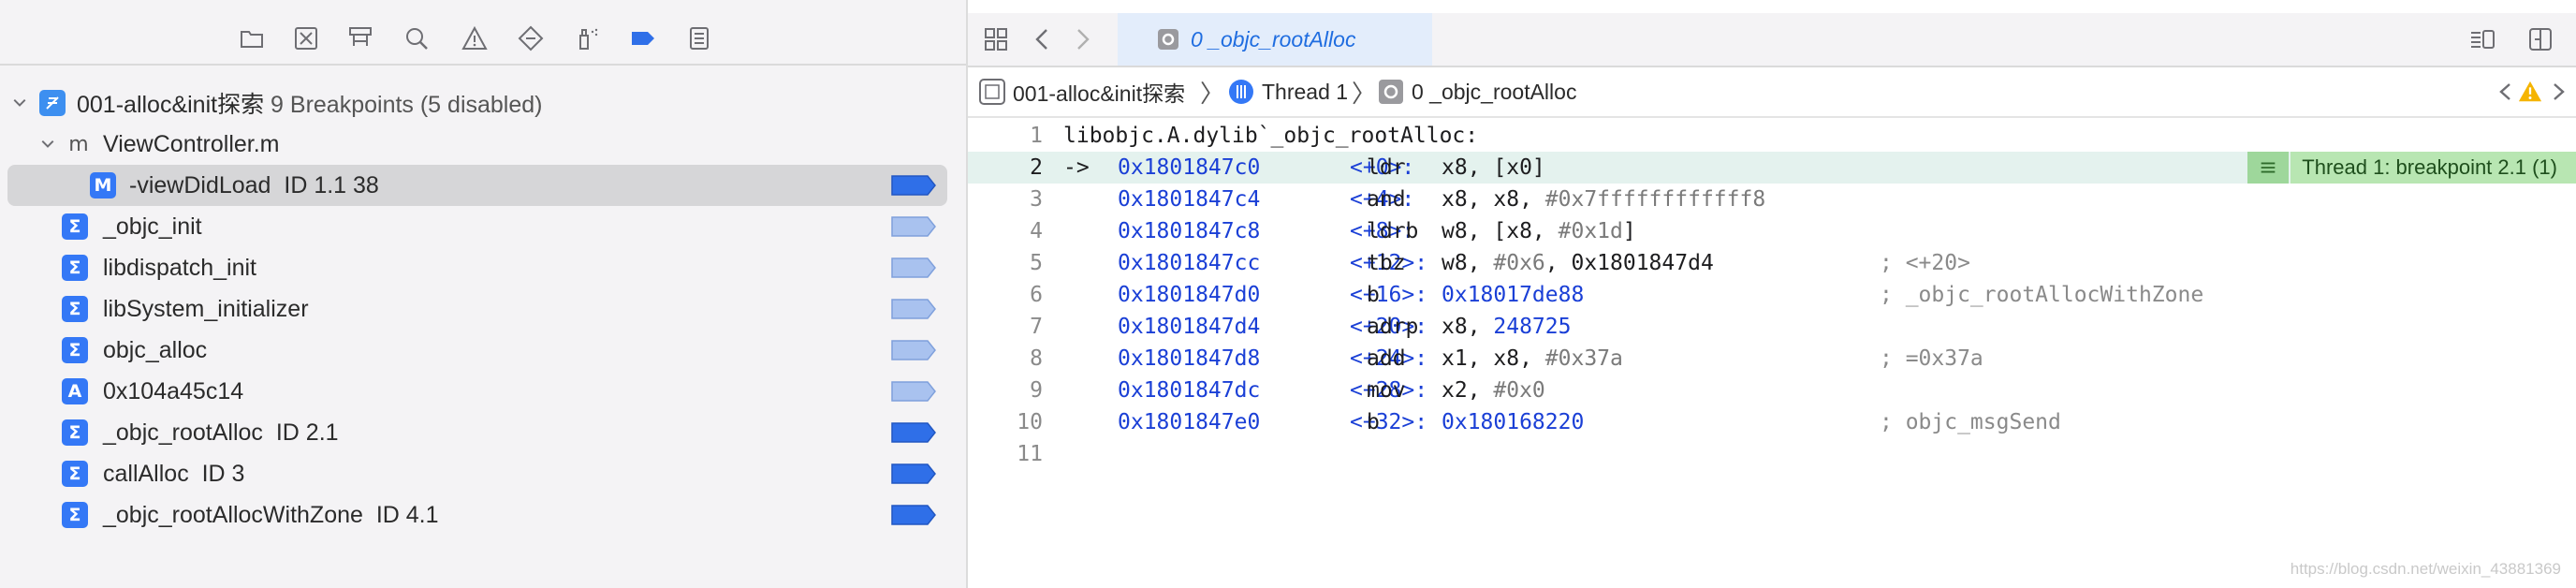  Describe the element at coordinates (483, 351) in the screenshot. I see `breakpoint-row: Σobjc_alloc` at that location.